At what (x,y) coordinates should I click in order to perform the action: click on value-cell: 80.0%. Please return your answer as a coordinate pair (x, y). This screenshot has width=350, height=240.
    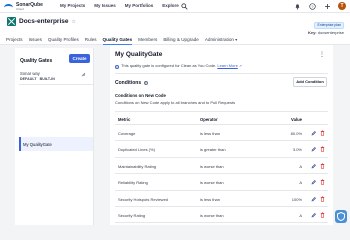
    Looking at the image, I should click on (296, 133).